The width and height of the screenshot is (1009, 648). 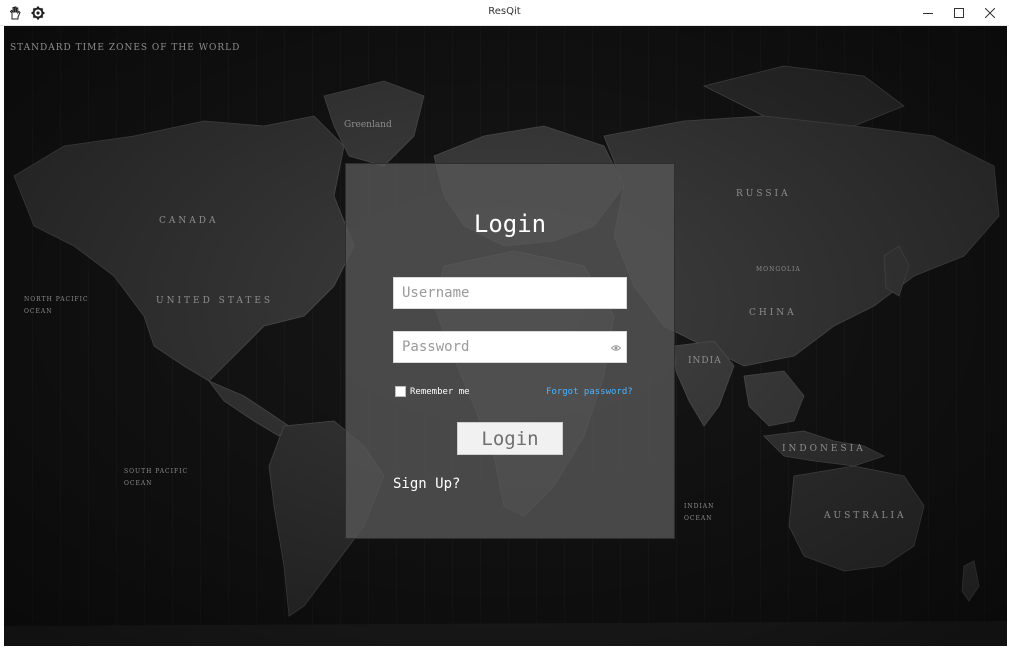 What do you see at coordinates (125, 48) in the screenshot?
I see `map-header-label: STANDARD TIME ZONES OF THE WORLD` at bounding box center [125, 48].